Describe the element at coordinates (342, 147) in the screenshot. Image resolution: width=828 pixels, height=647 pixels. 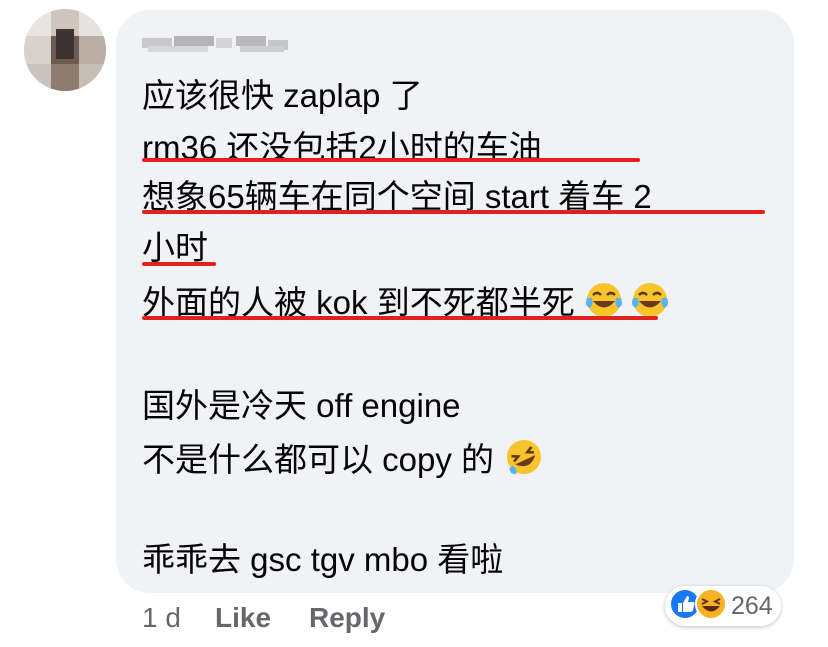
I see `comment-line: rm36 还没包括2小时的车油` at that location.